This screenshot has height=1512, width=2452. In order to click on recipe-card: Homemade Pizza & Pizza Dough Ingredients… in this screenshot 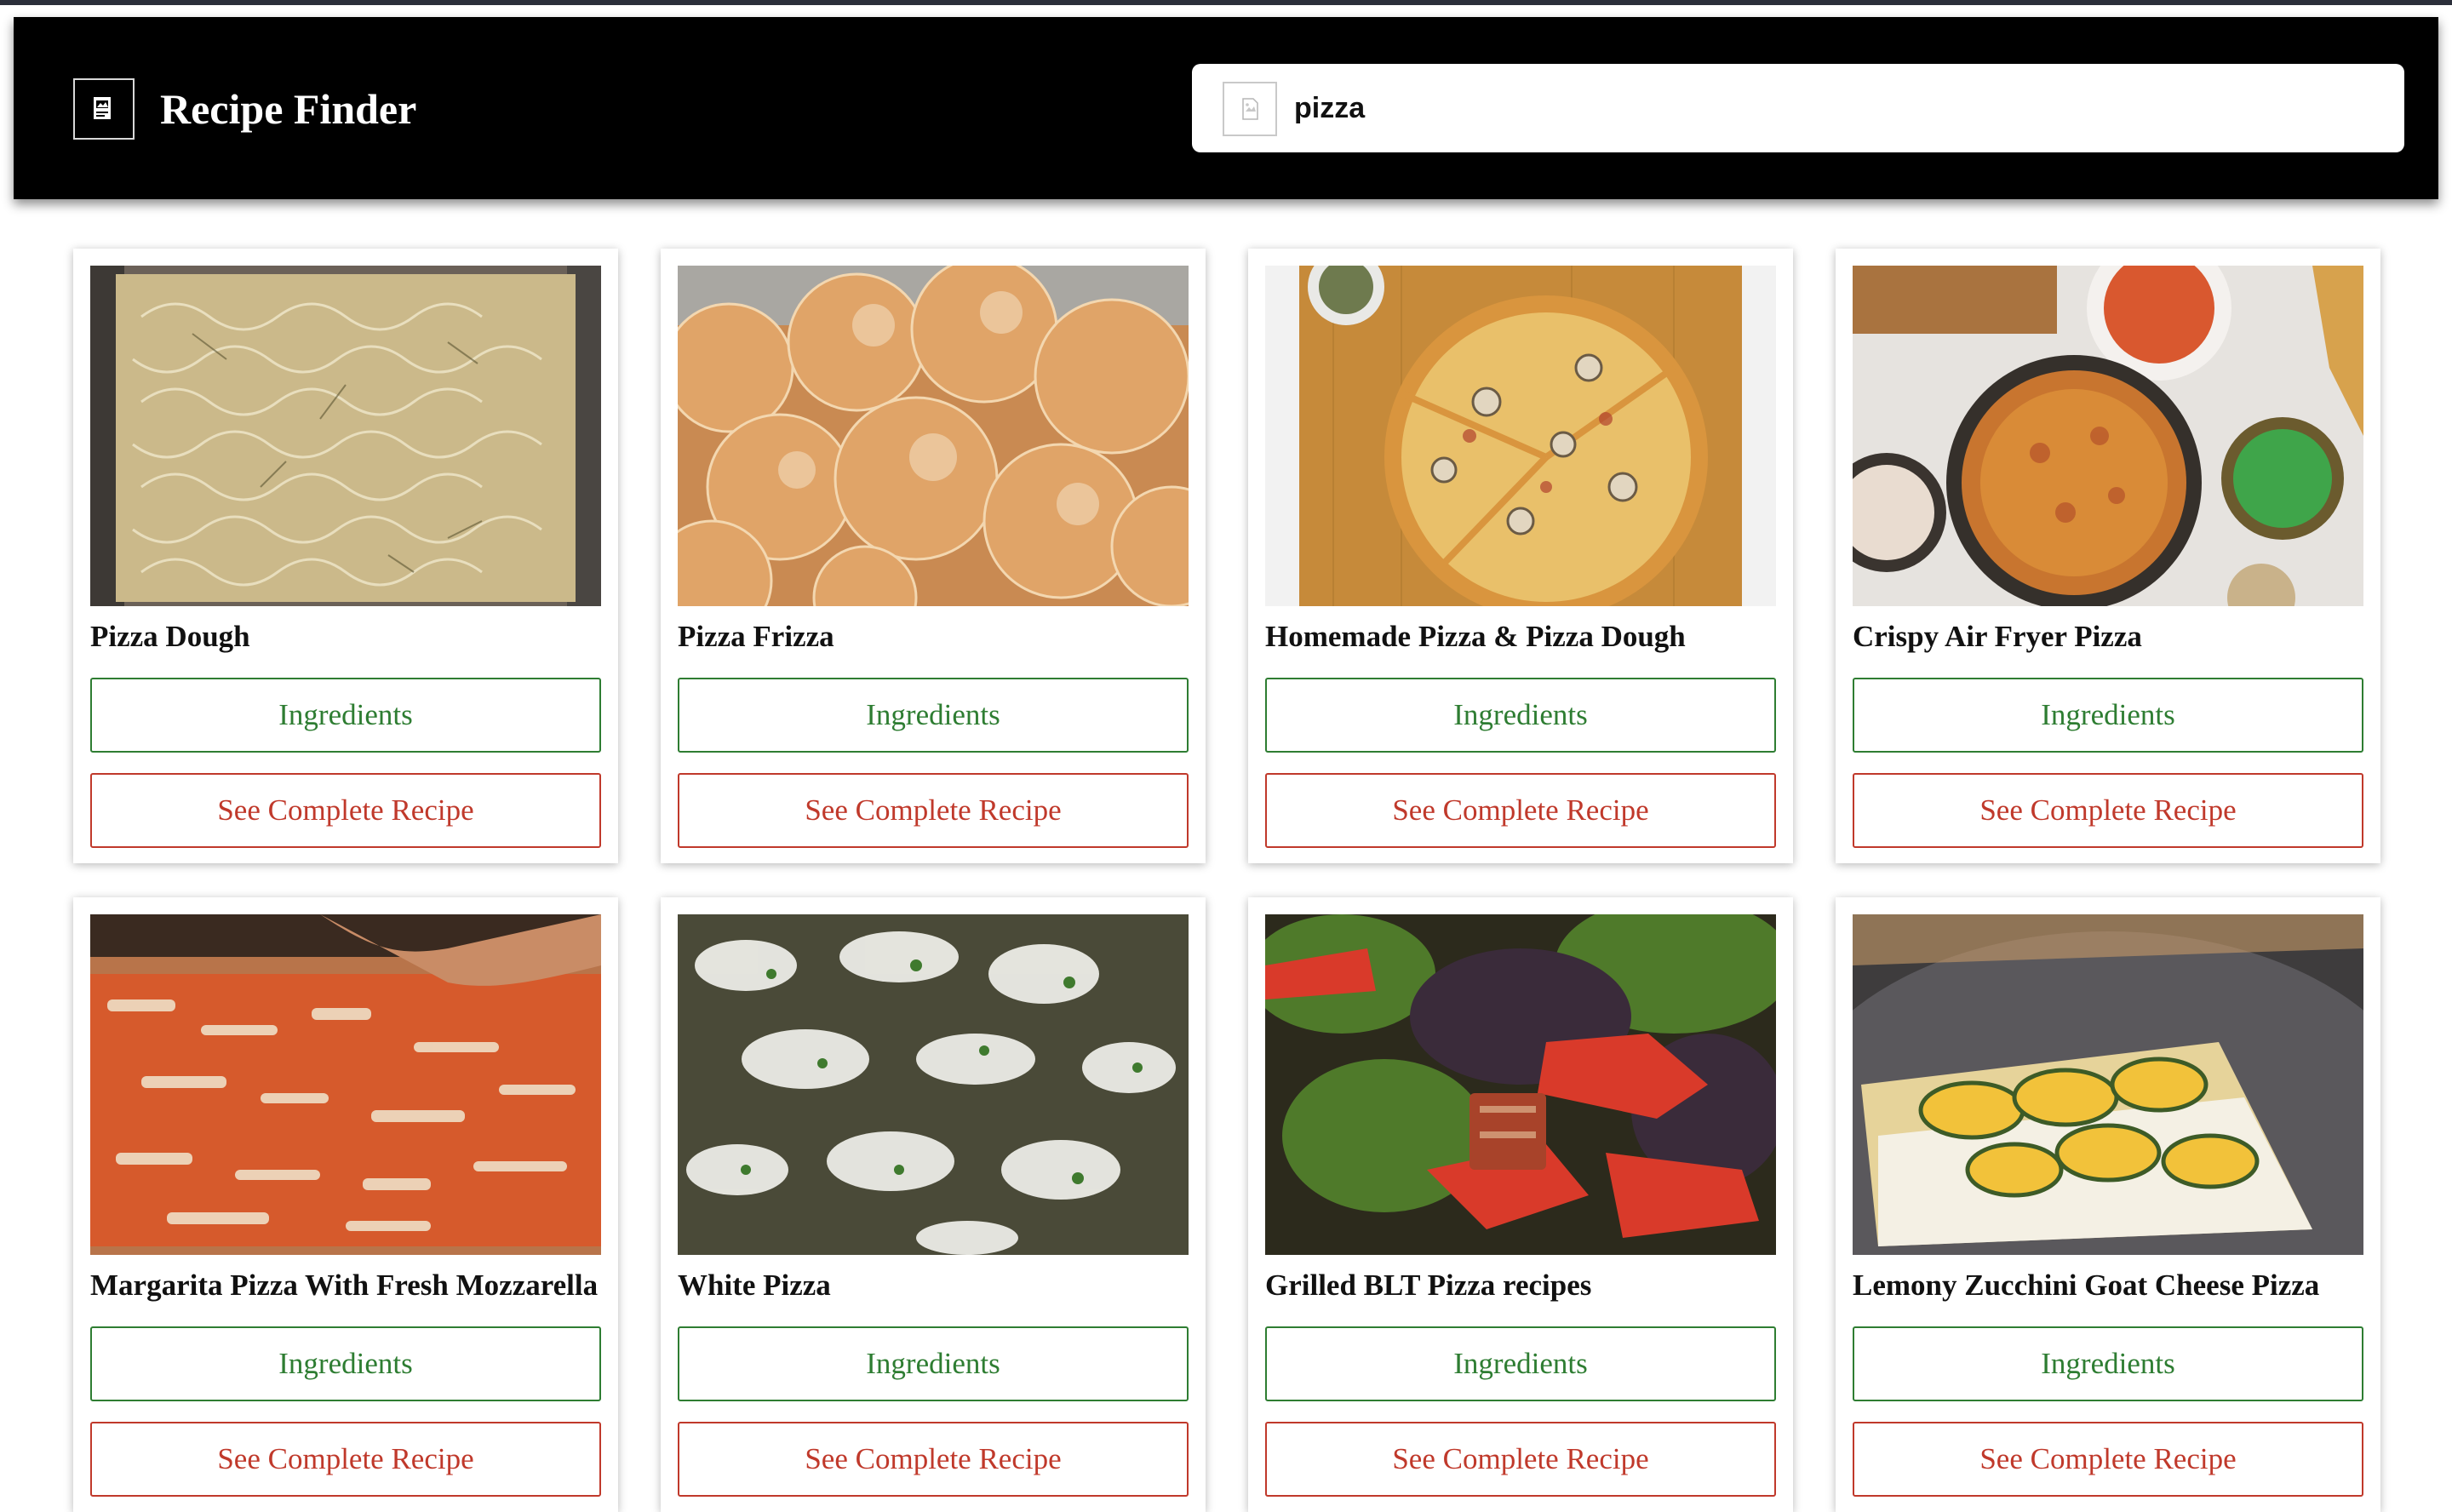, I will do `click(1520, 556)`.